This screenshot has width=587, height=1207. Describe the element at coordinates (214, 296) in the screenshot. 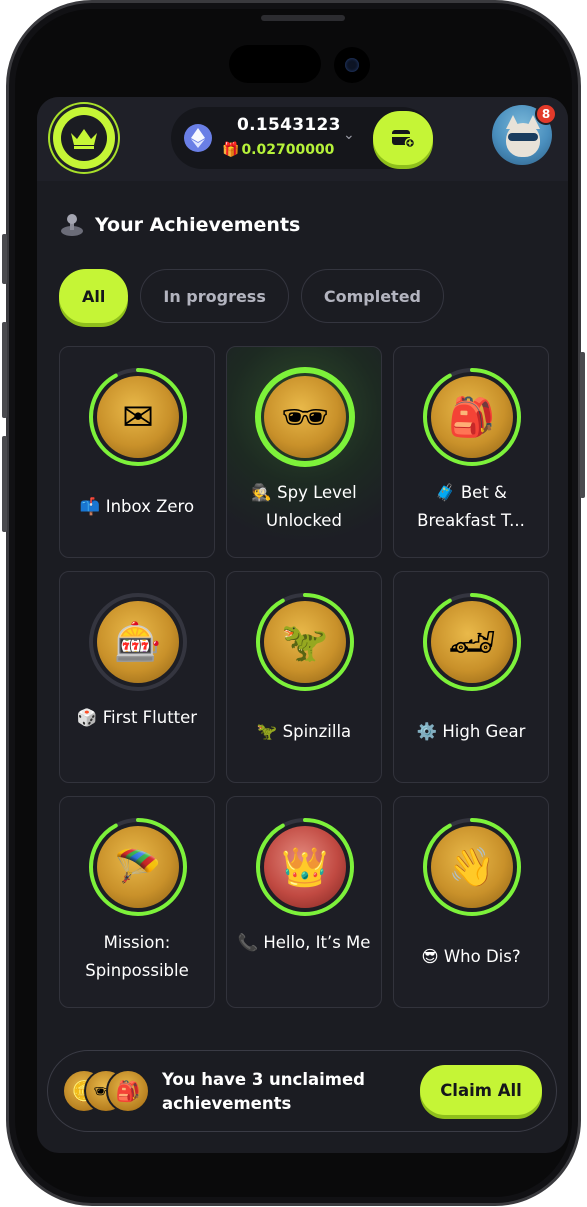

I see `tab-in-progress: In progress` at that location.